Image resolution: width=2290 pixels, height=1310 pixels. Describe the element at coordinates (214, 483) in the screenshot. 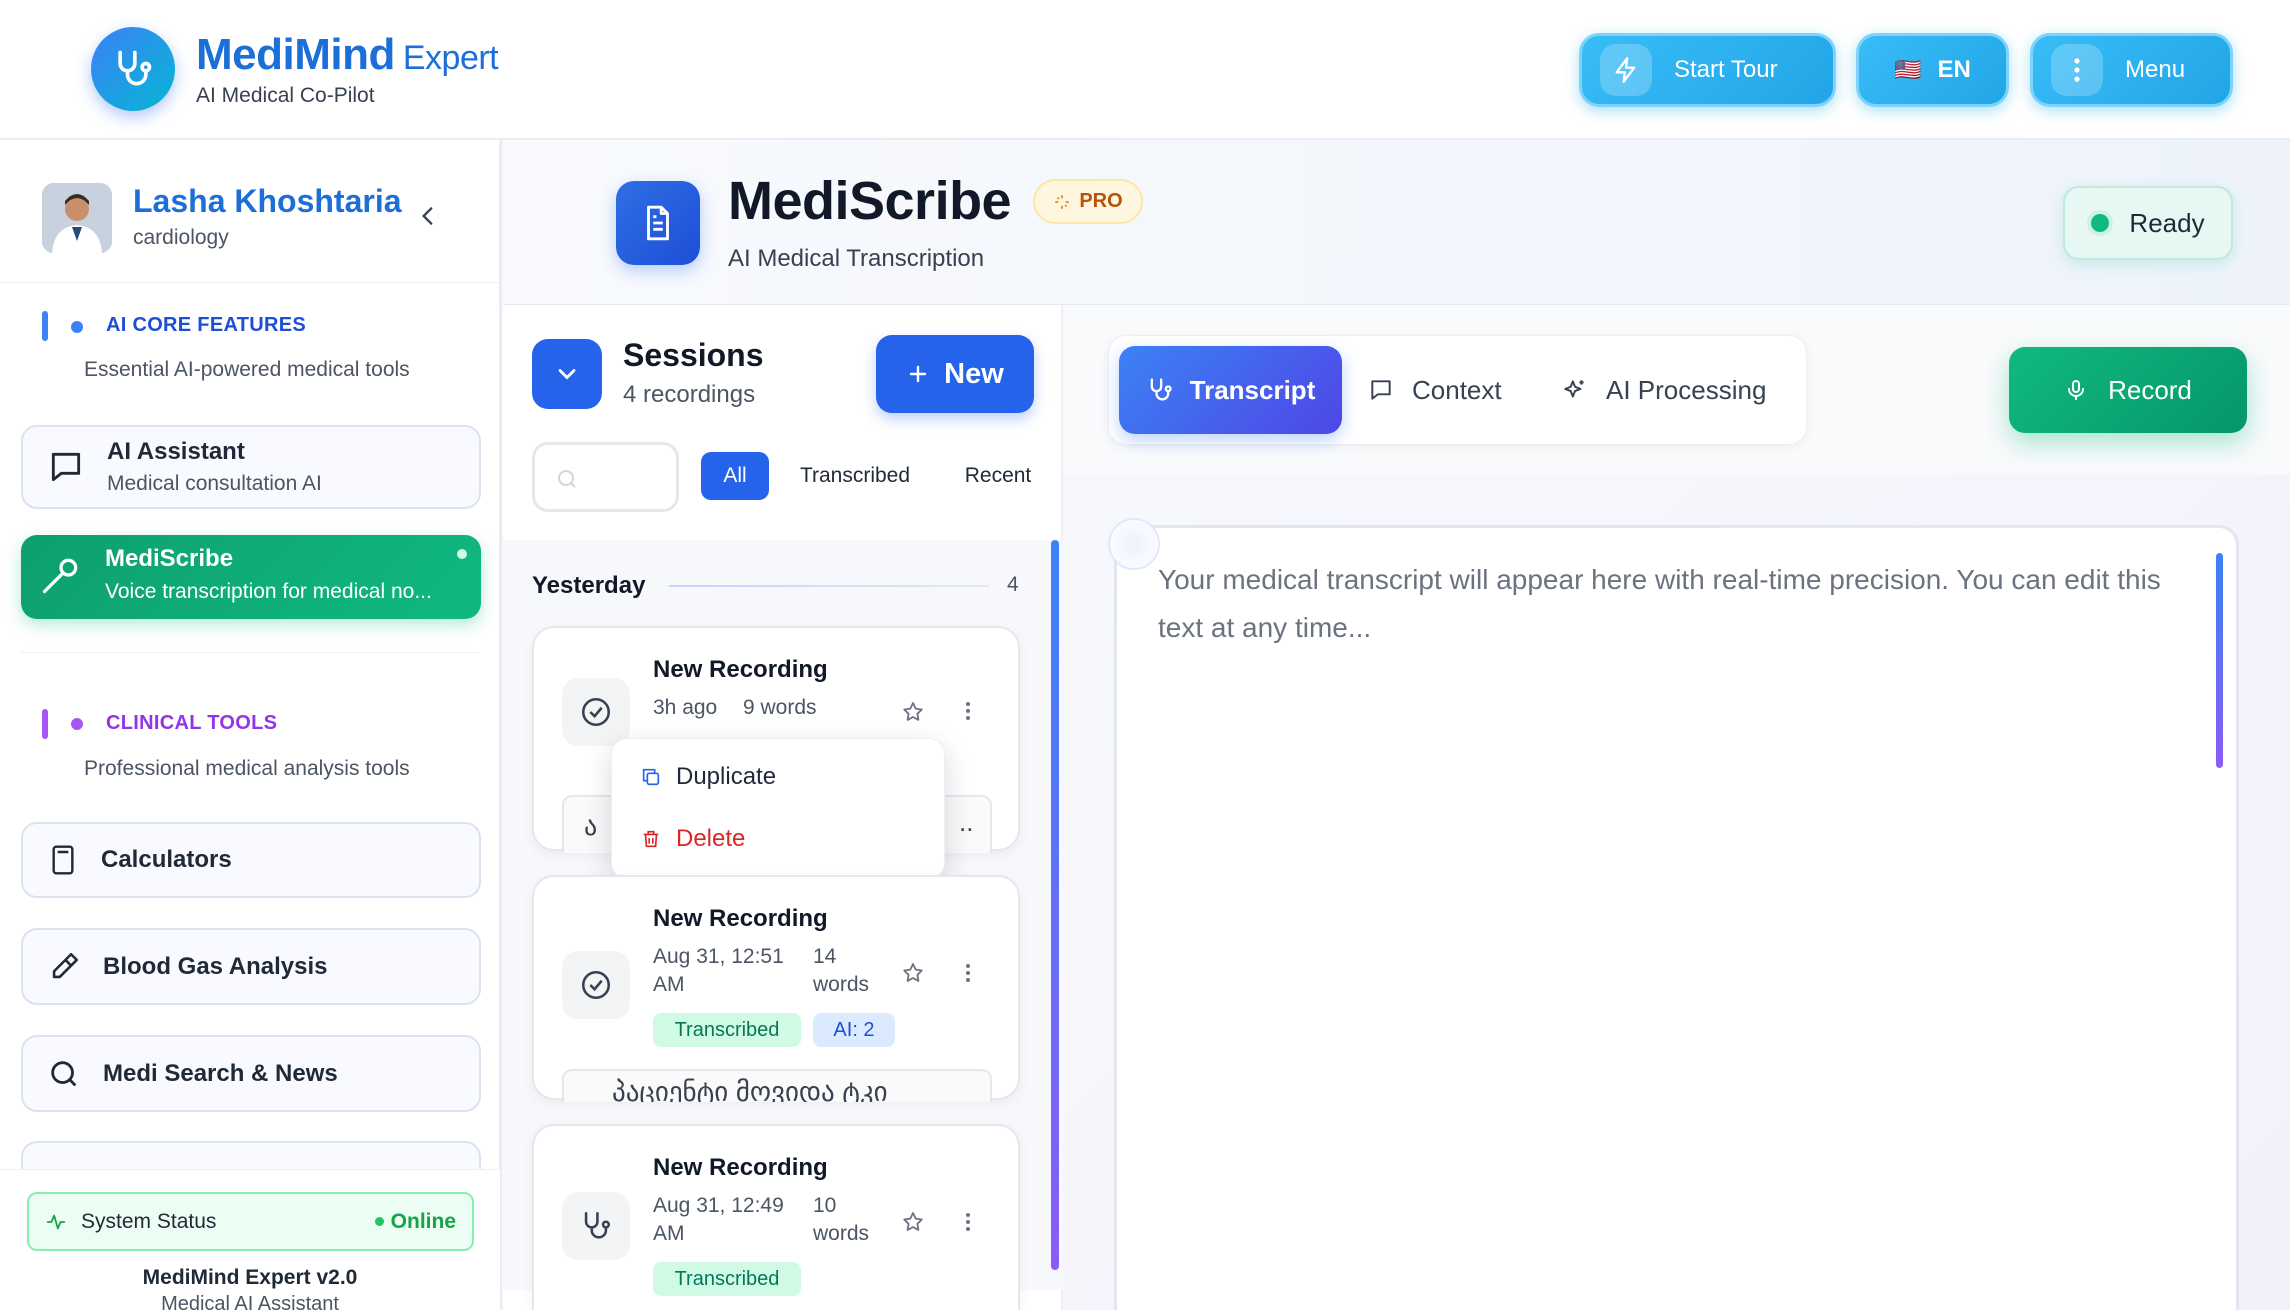

I see `sidebar-item-subtitle: Medical consultation AI` at that location.